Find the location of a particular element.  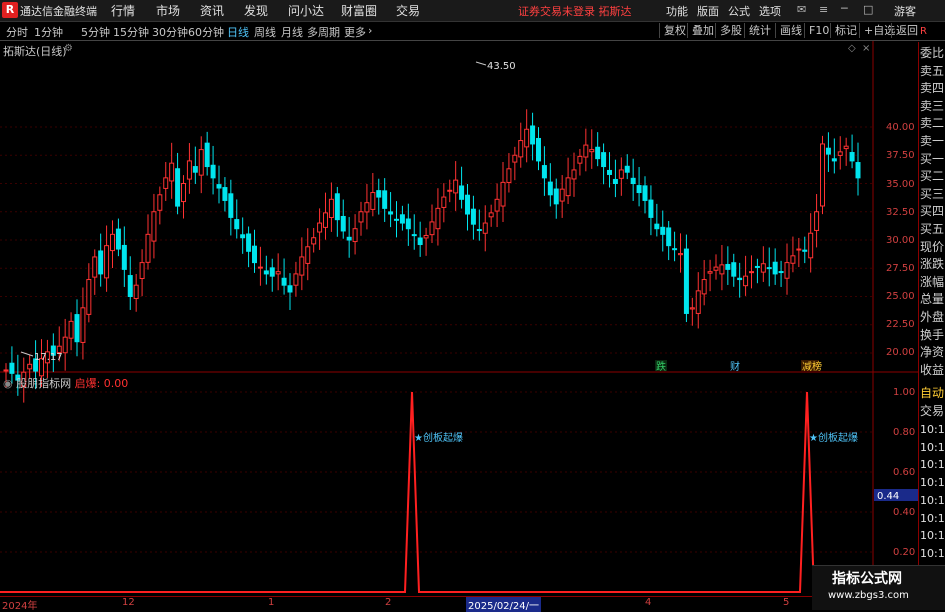

menu-faxian: 发现 is located at coordinates (256, 10).